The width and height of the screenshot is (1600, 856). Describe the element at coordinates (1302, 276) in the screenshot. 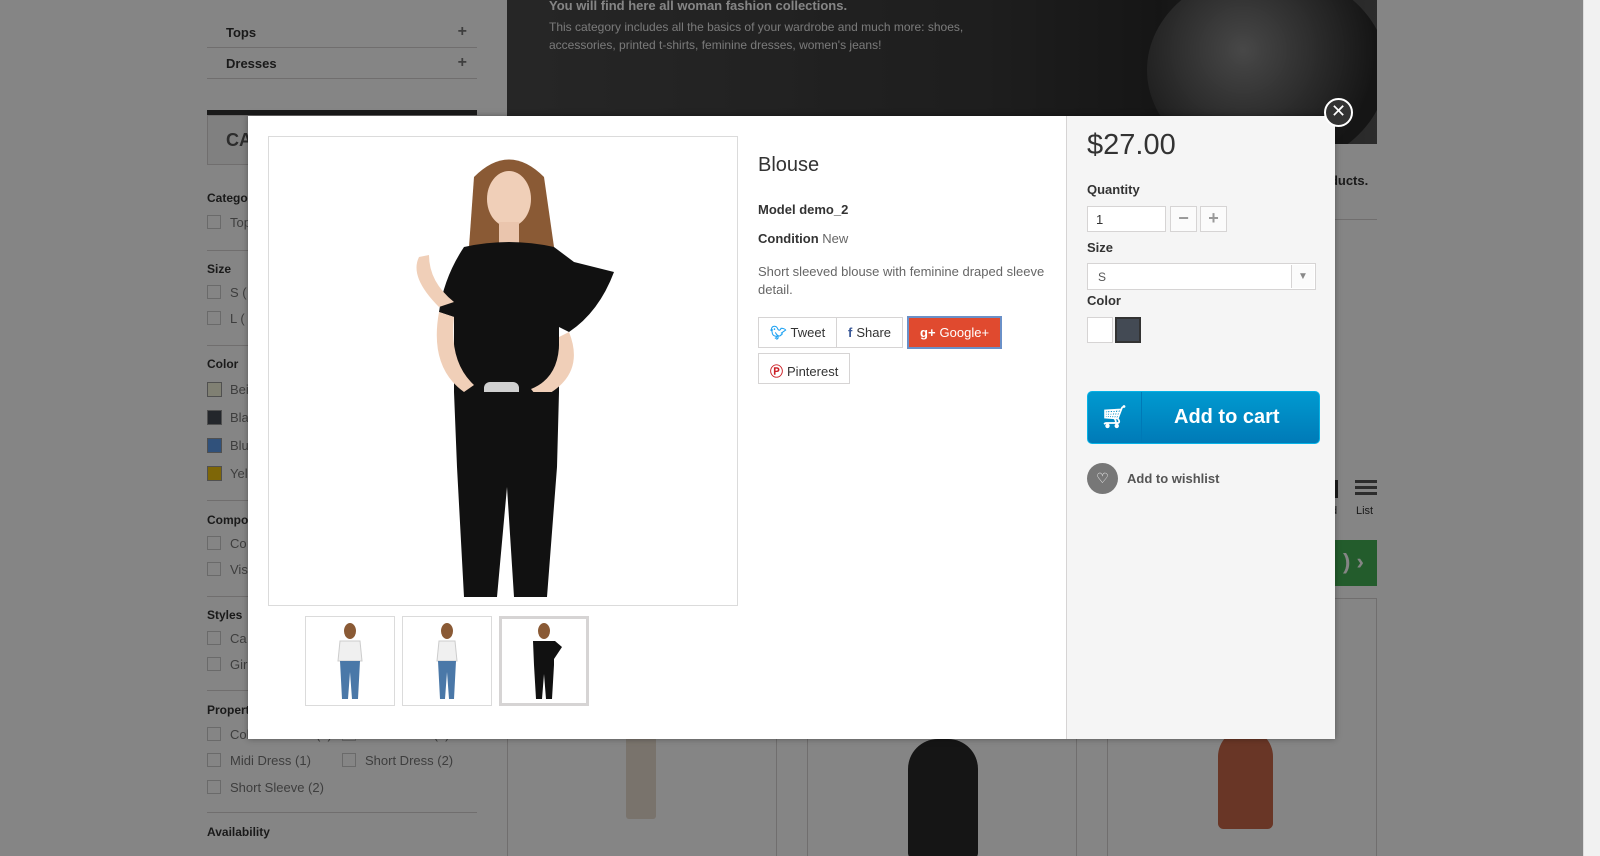

I see `chevron-down-icon: ▼` at that location.